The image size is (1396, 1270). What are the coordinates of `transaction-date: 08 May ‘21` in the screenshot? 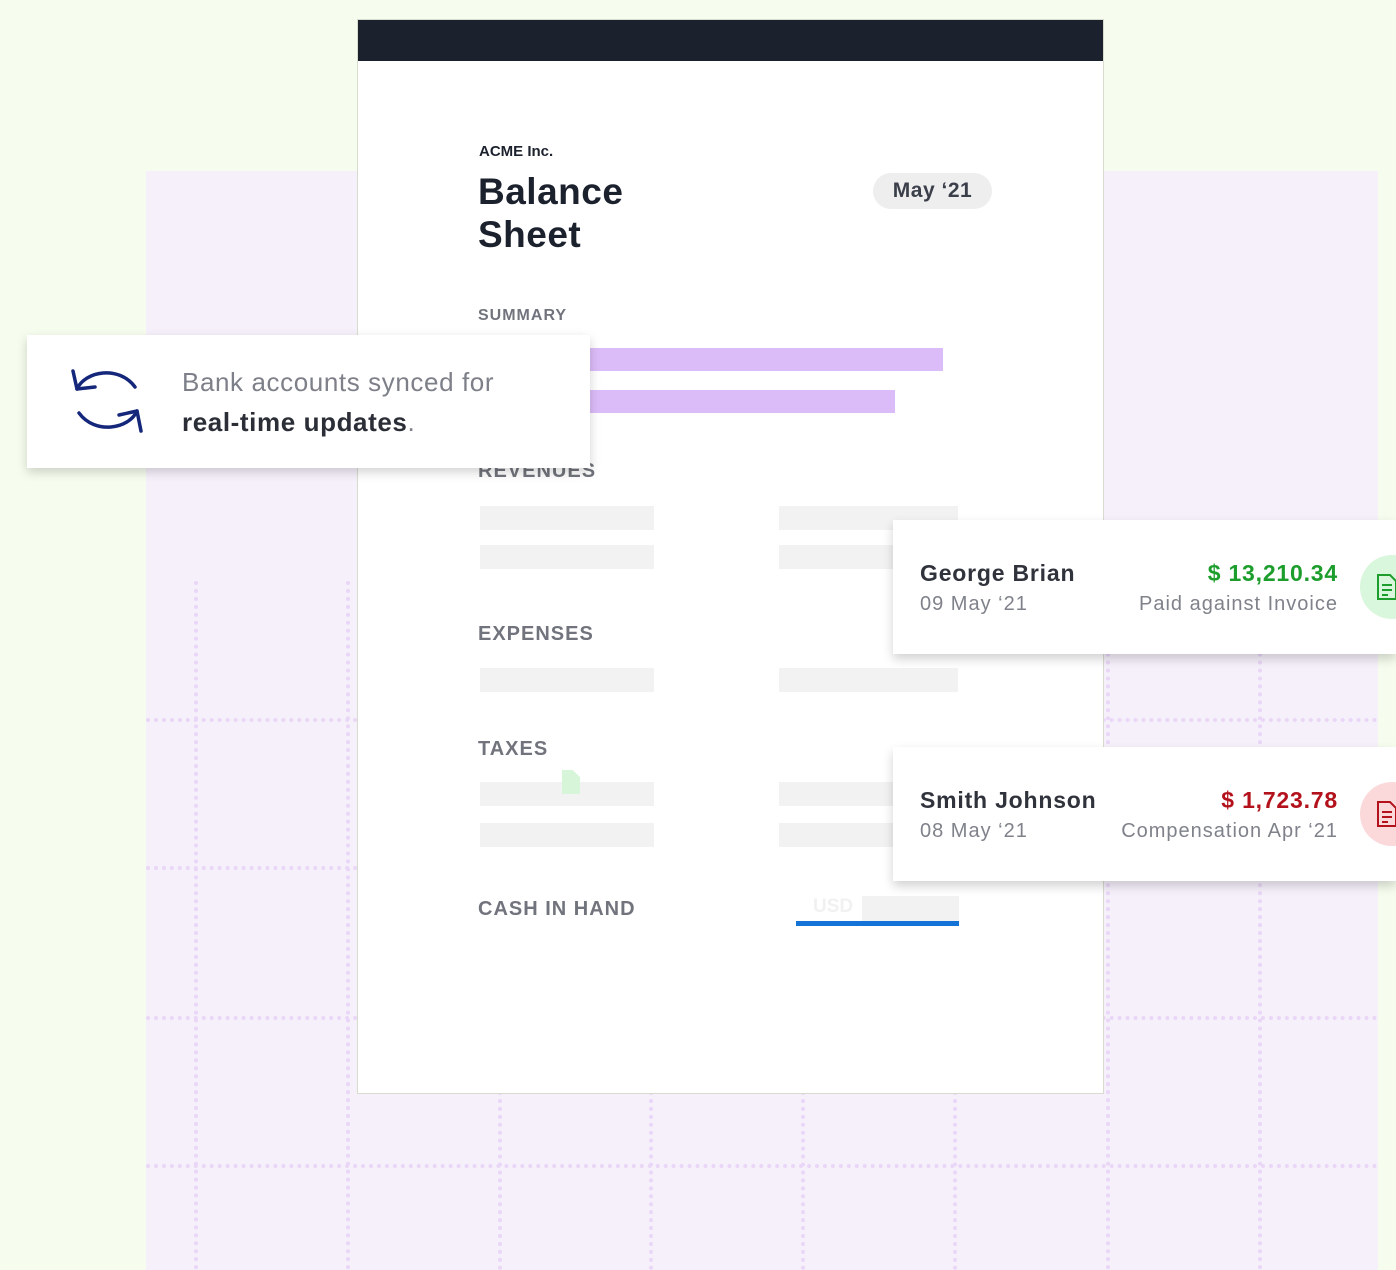 It's located at (974, 831).